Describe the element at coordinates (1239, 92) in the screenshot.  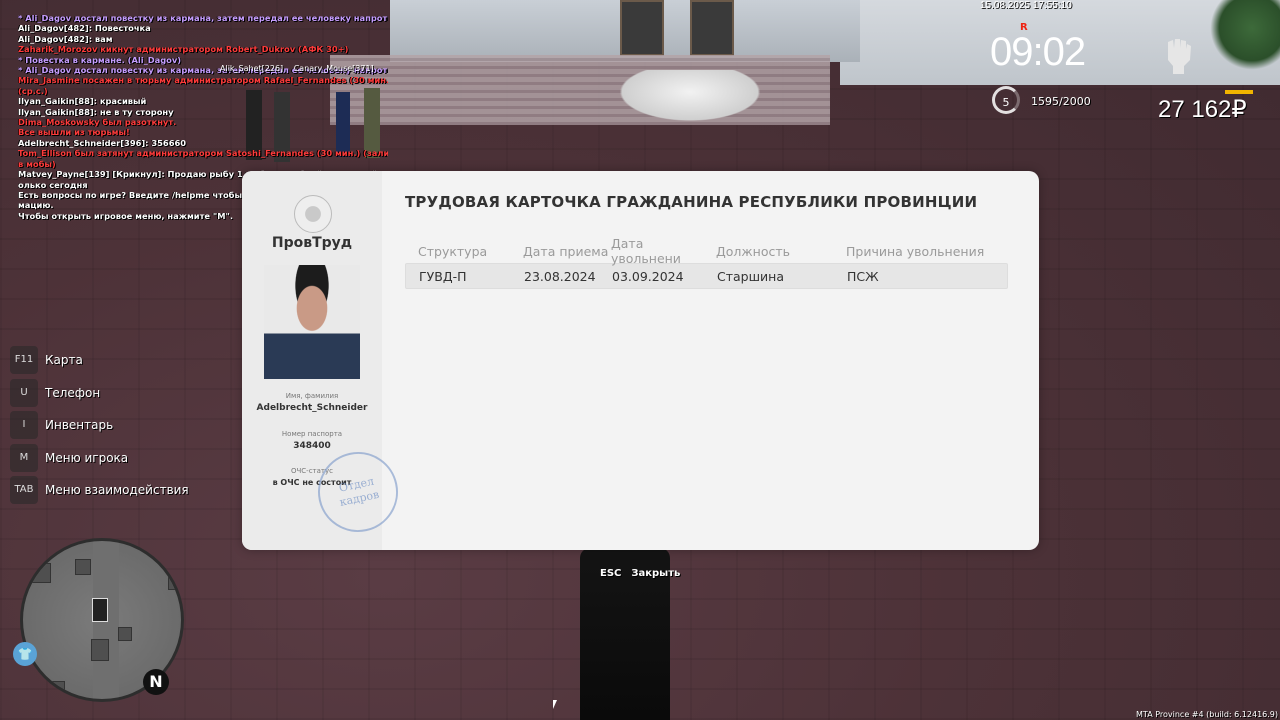
I see `hud-money-accent` at that location.